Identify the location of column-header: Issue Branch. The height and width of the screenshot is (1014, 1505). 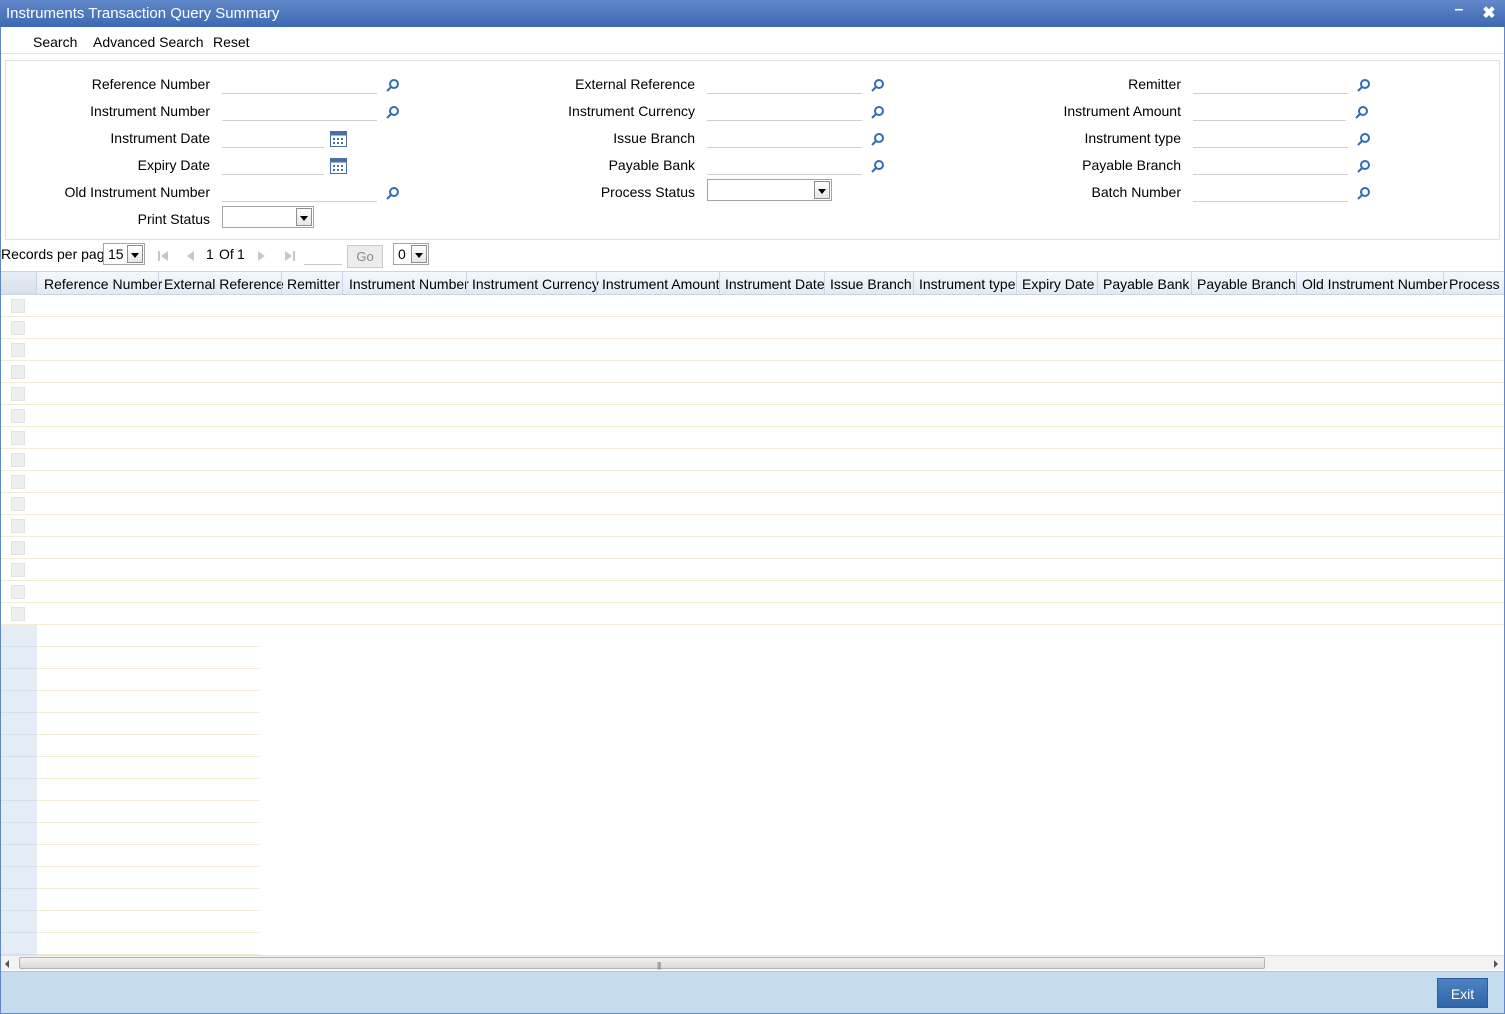
(871, 284).